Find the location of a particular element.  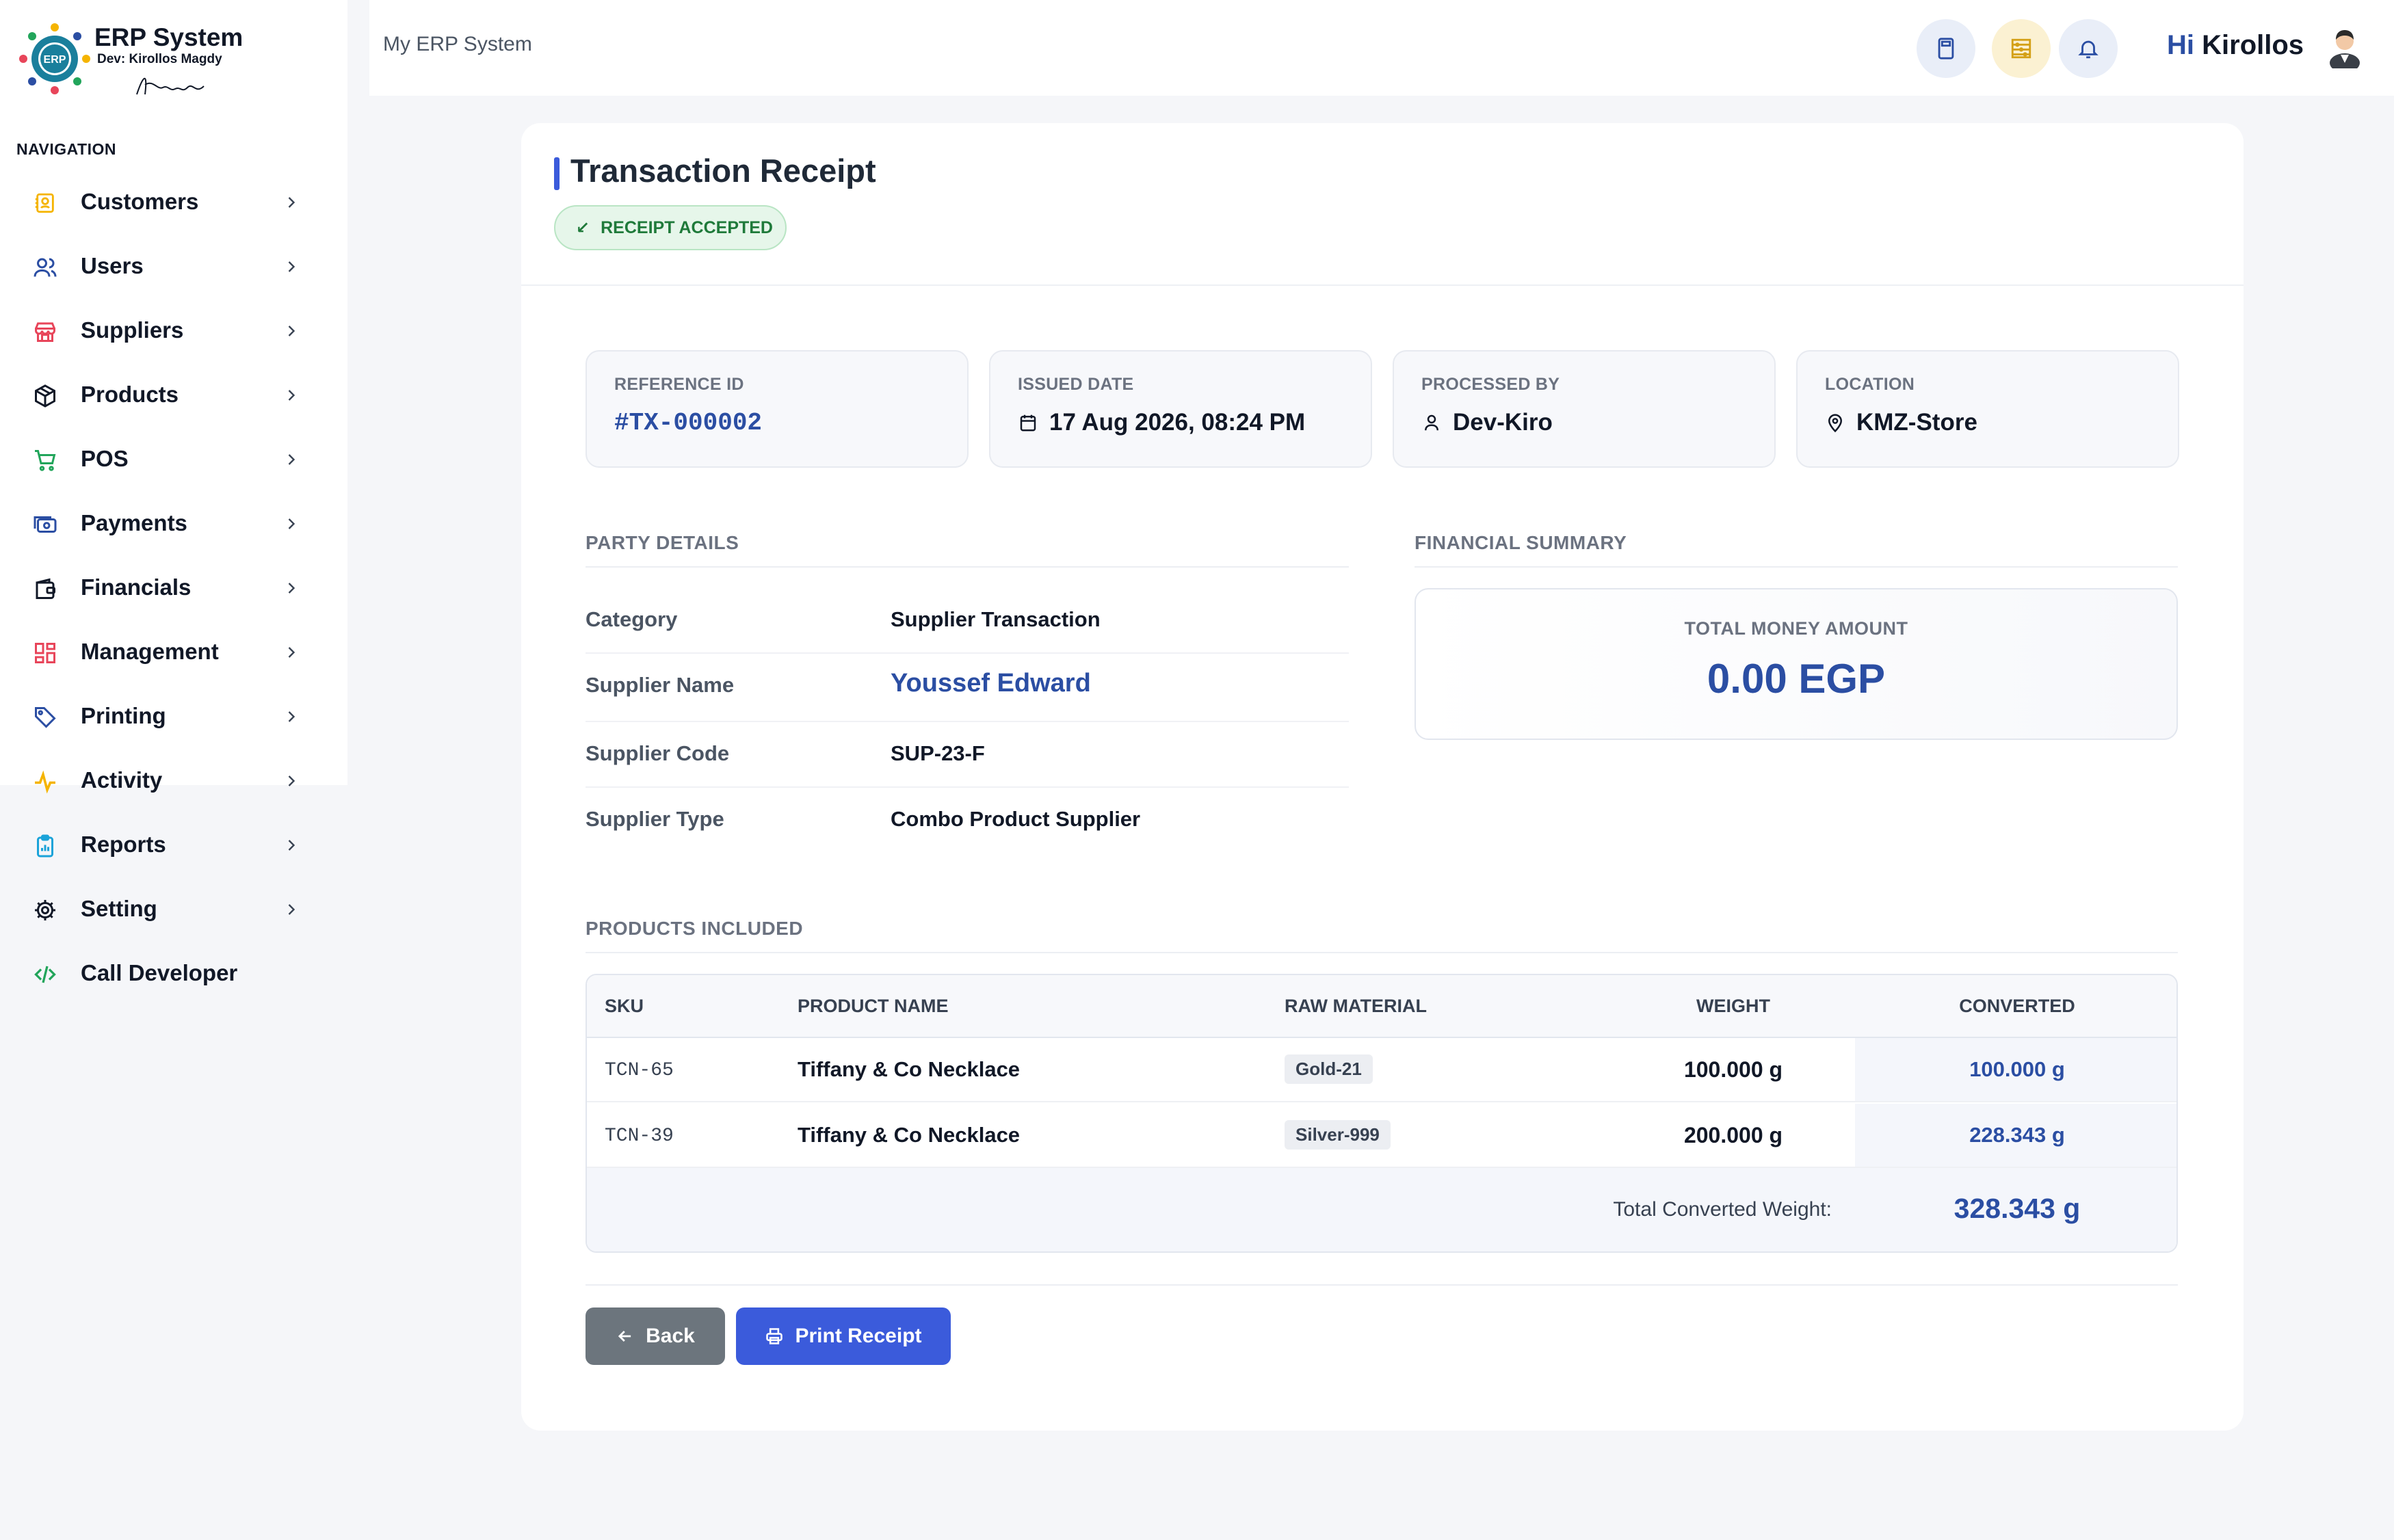

column-header-product-name: PRODUCT NAME is located at coordinates (874, 1006).